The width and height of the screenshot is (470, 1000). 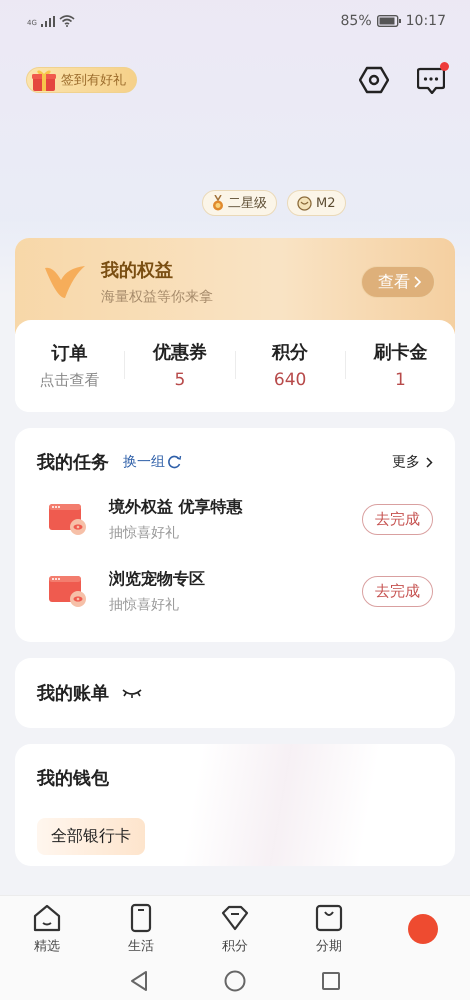 What do you see at coordinates (174, 462) in the screenshot?
I see `refresh-icon` at bounding box center [174, 462].